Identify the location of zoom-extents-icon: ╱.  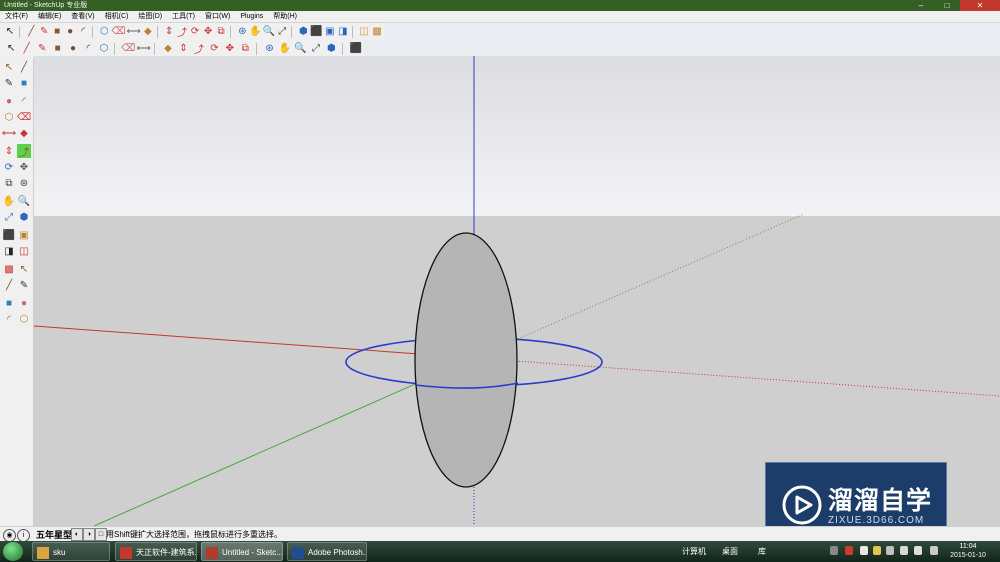
(9, 285).